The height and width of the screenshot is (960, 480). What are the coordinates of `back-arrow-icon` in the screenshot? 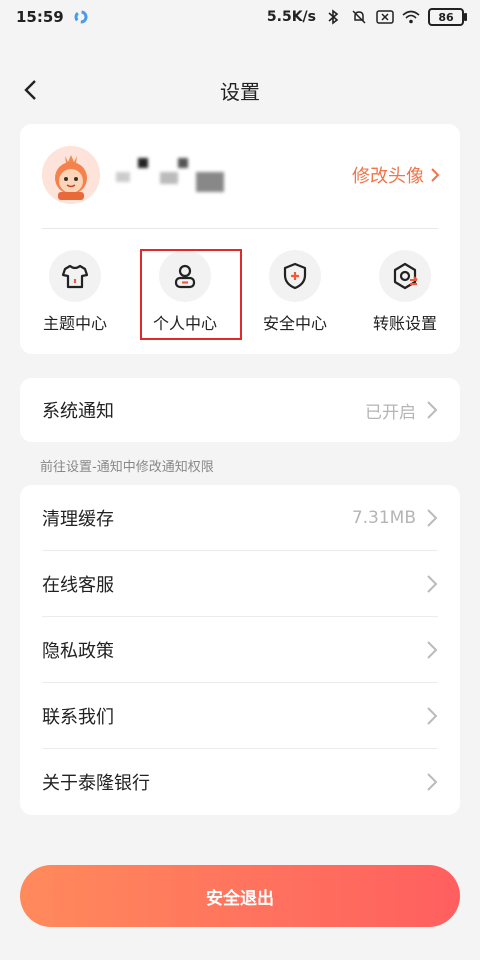 It's located at (30, 90).